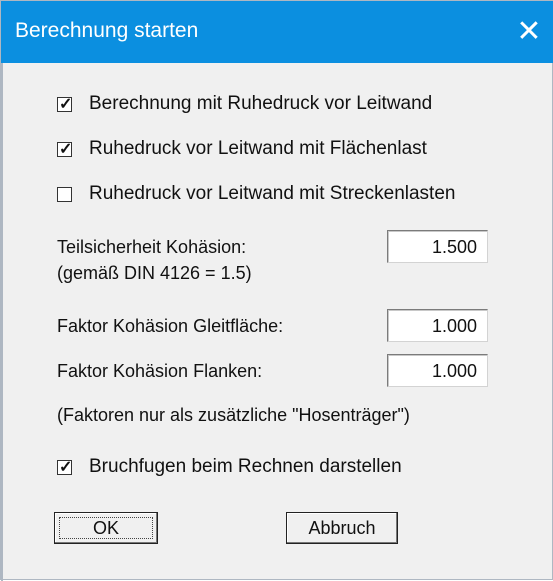 Image resolution: width=553 pixels, height=581 pixels. Describe the element at coordinates (106, 528) in the screenshot. I see `ok-button: OK` at that location.